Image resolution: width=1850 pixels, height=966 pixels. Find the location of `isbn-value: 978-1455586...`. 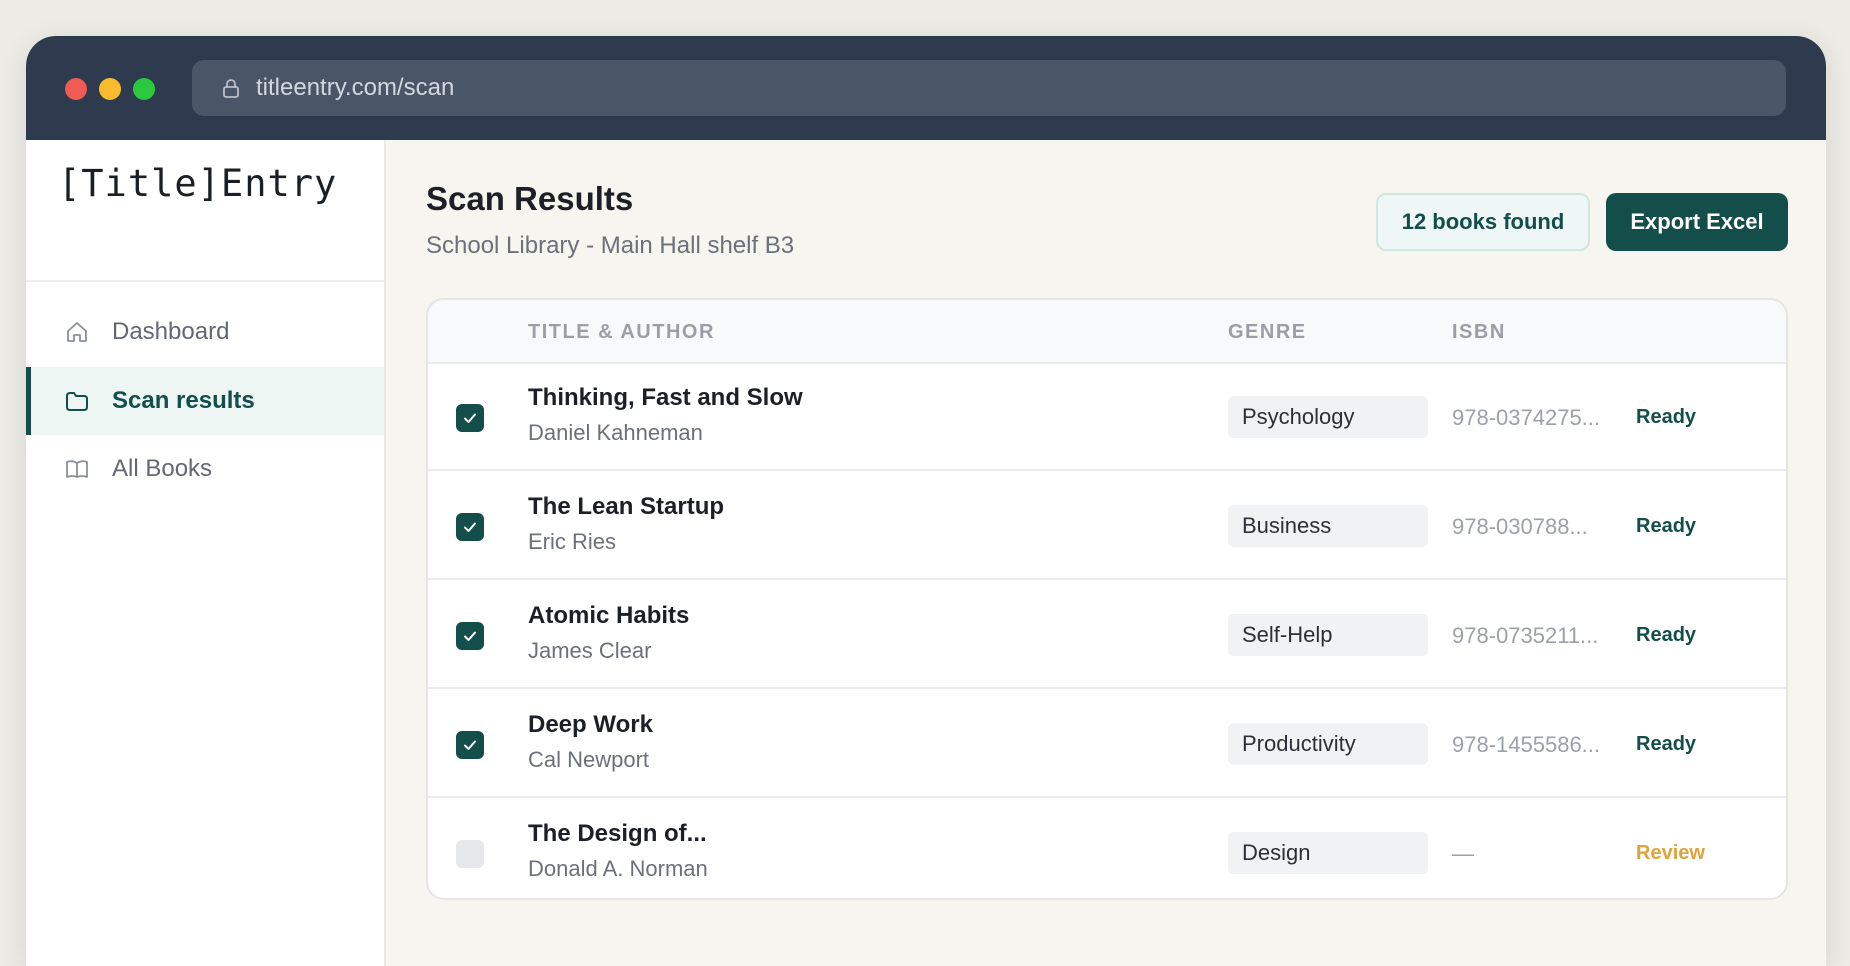

isbn-value: 978-1455586... is located at coordinates (1526, 744).